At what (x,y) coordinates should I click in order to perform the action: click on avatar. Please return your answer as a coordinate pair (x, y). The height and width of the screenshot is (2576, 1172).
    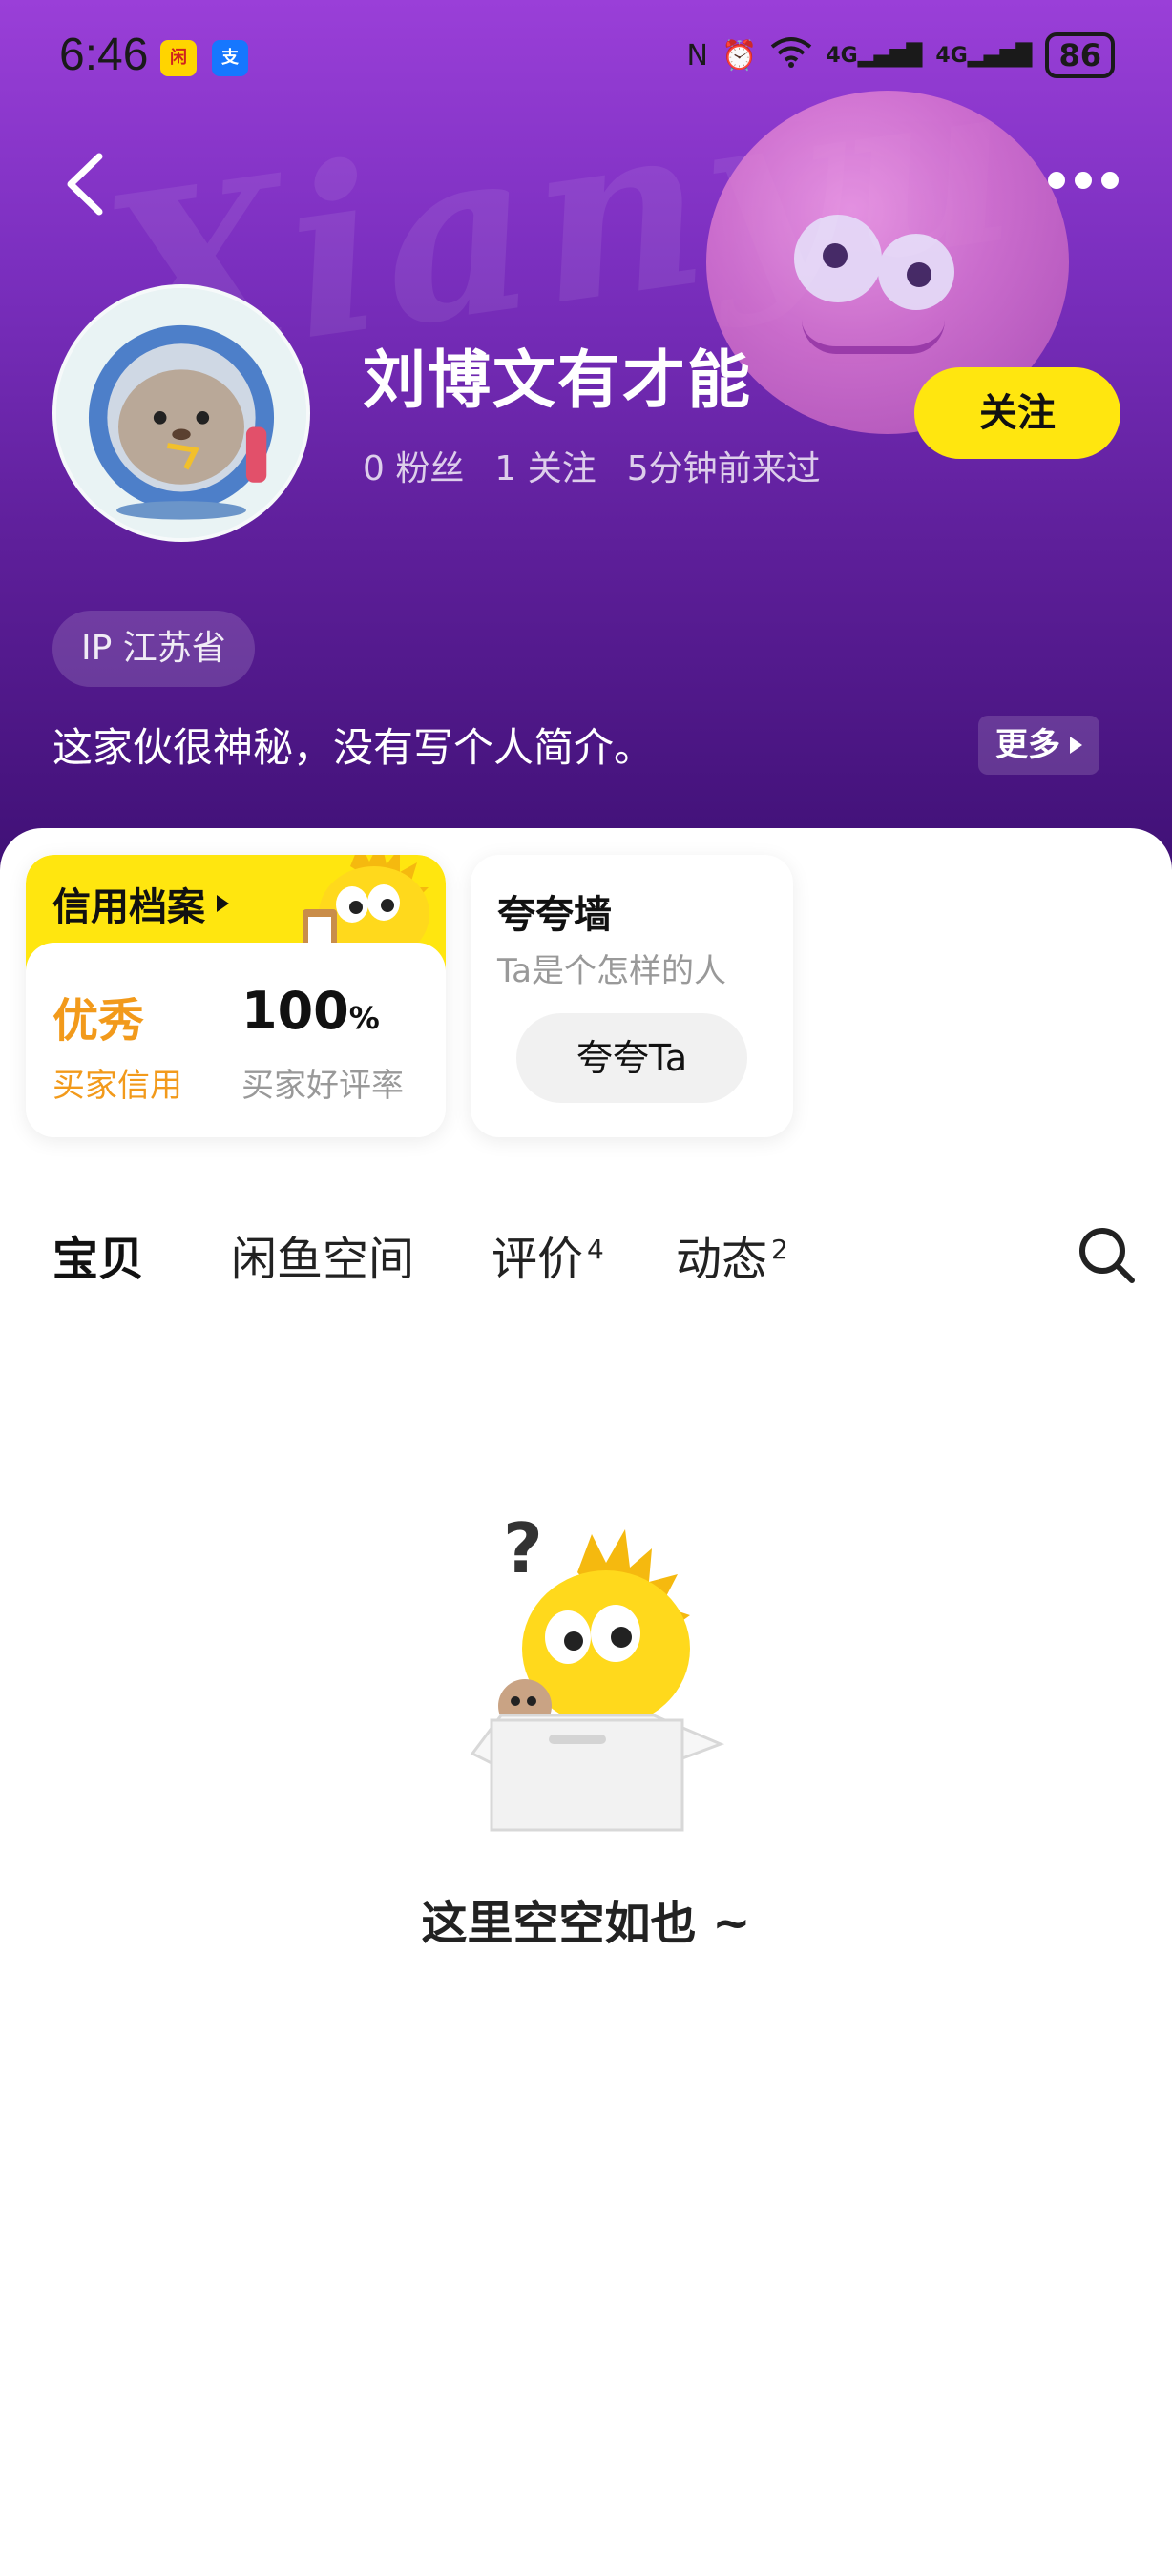
    Looking at the image, I should click on (181, 413).